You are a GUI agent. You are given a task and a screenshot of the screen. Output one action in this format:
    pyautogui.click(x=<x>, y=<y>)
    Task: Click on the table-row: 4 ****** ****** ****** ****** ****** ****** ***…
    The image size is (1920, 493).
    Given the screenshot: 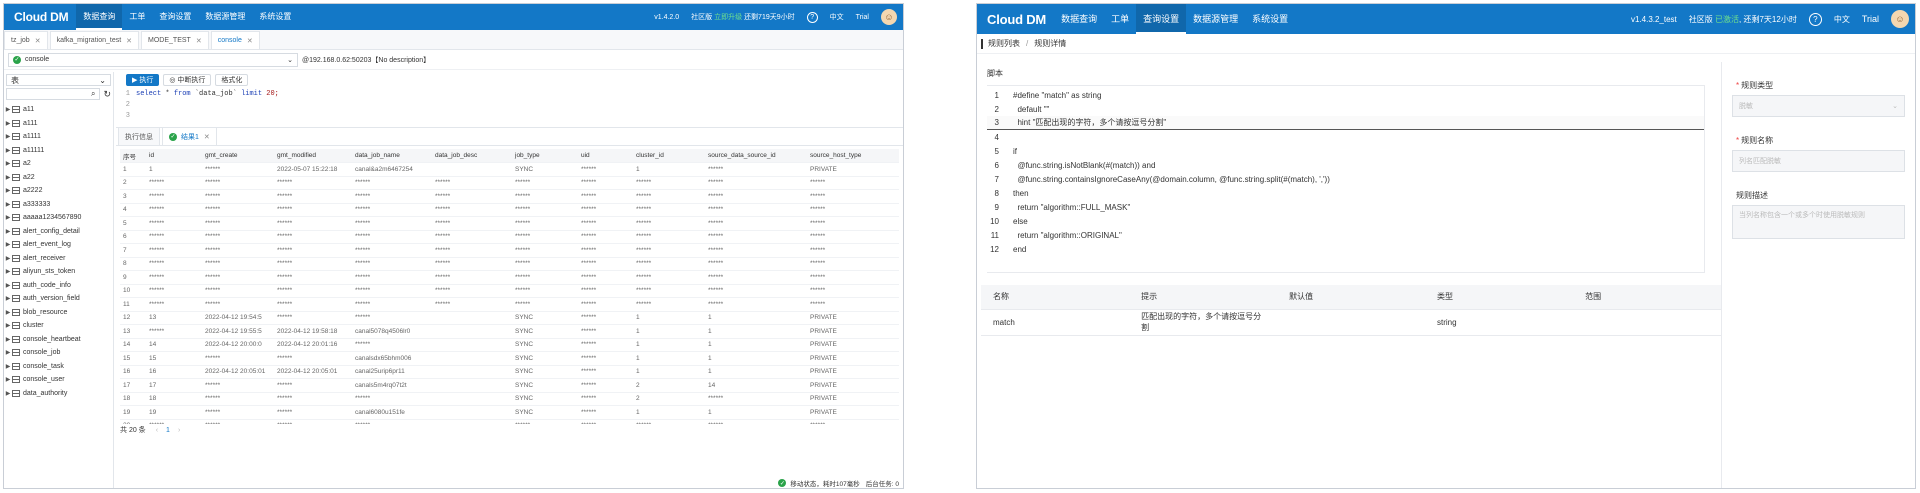 What is the action you would take?
    pyautogui.click(x=509, y=210)
    